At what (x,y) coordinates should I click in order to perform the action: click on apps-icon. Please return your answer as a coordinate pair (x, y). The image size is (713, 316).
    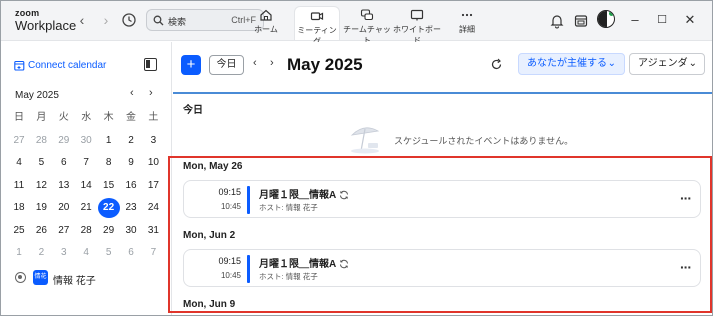
    Looking at the image, I should click on (581, 21).